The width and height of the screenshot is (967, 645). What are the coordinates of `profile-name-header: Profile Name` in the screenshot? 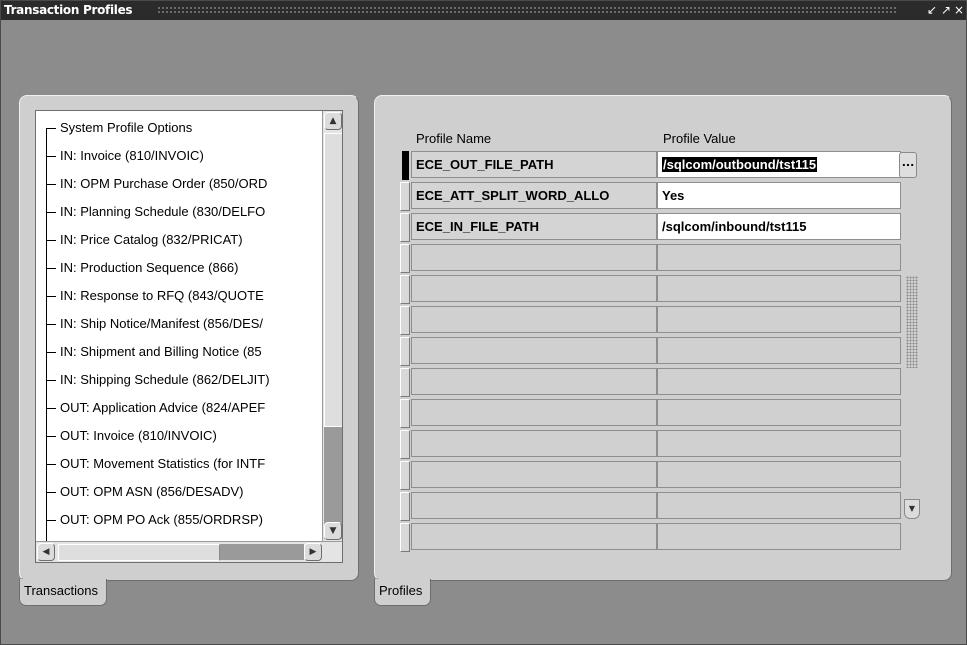 It's located at (454, 138).